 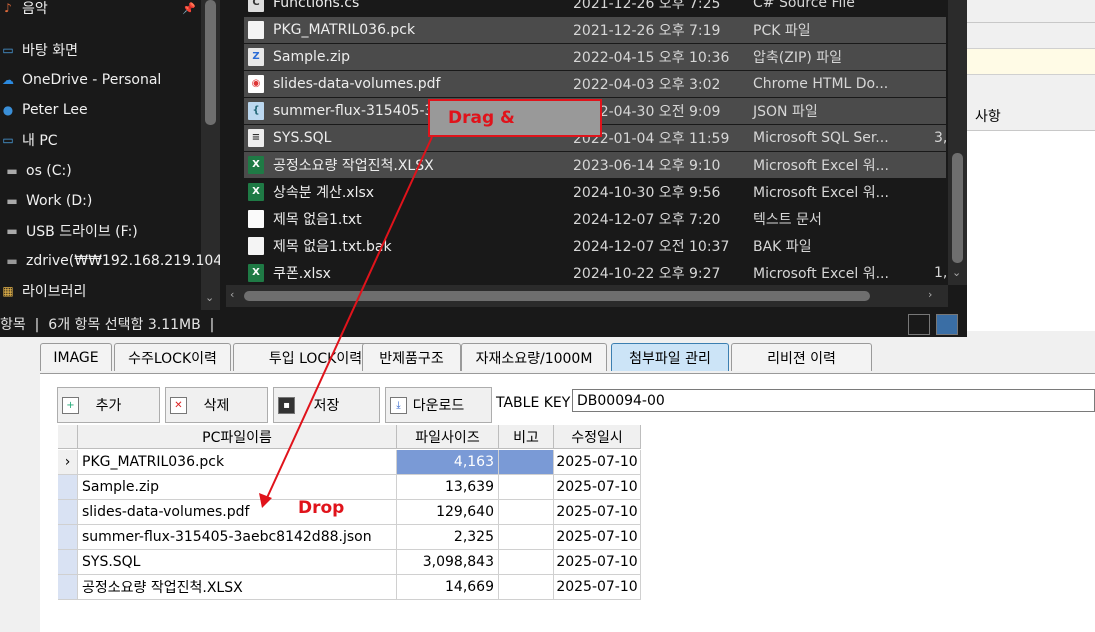 What do you see at coordinates (237, 487) in the screenshot?
I see `grid-cell-name: Sample.zip` at bounding box center [237, 487].